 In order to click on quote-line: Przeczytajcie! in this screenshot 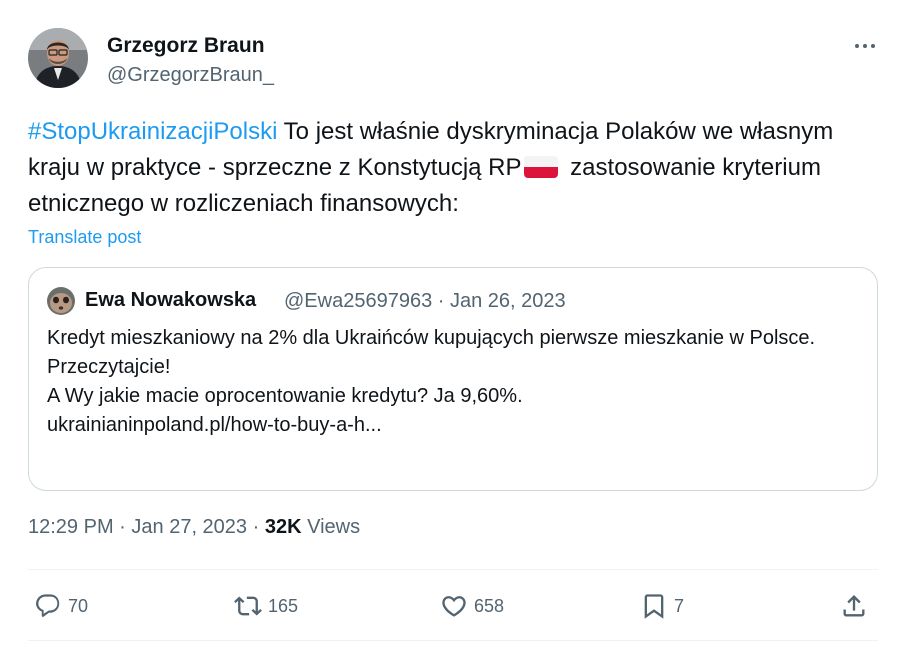, I will do `click(109, 367)`.